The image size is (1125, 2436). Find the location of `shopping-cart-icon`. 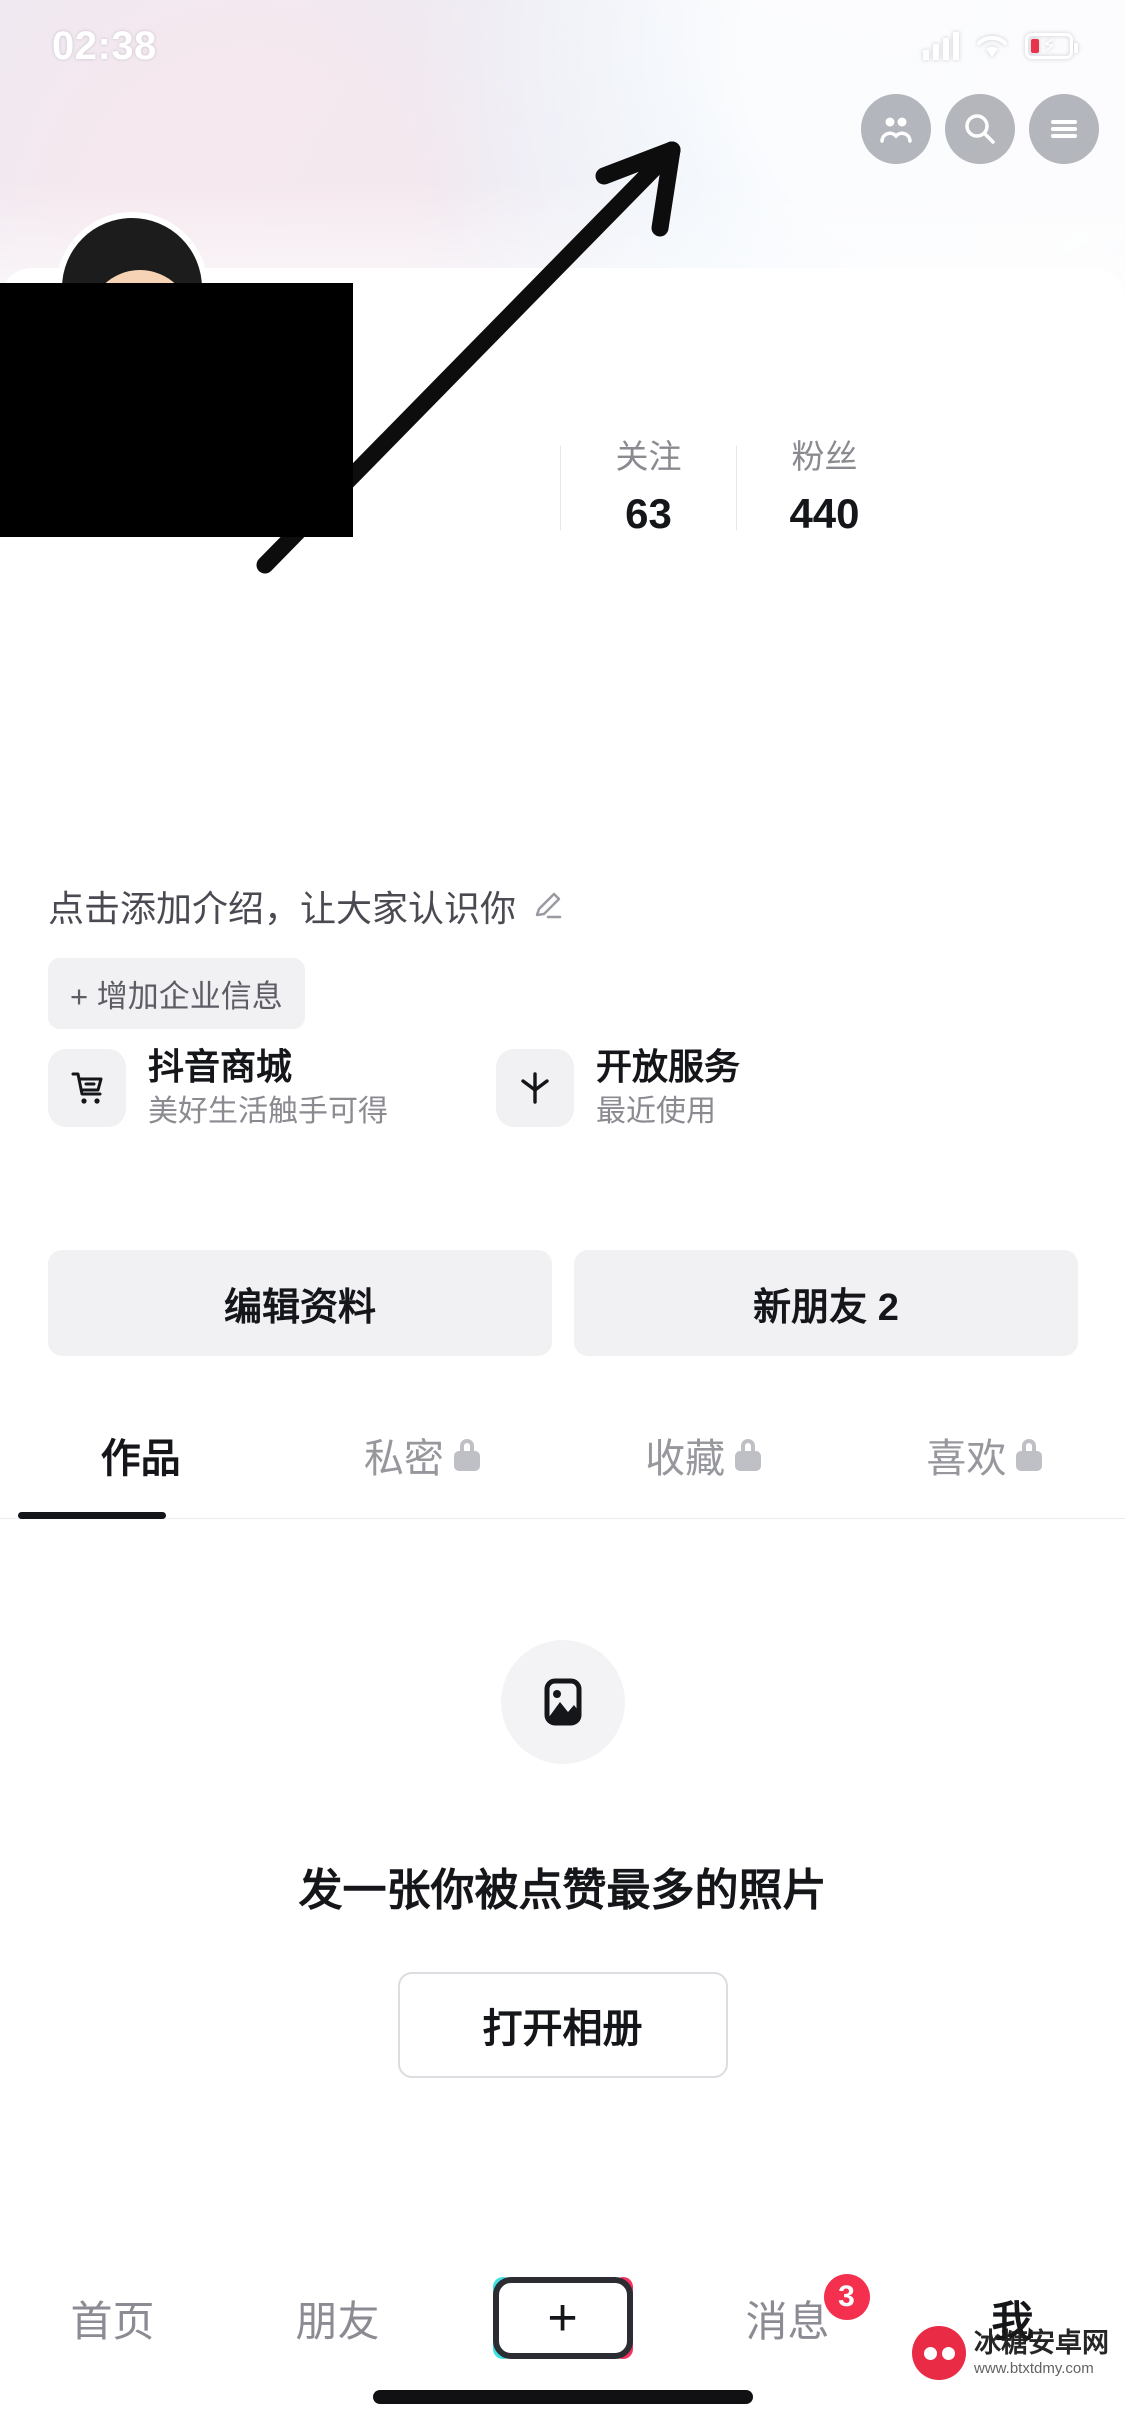

shopping-cart-icon is located at coordinates (87, 1087).